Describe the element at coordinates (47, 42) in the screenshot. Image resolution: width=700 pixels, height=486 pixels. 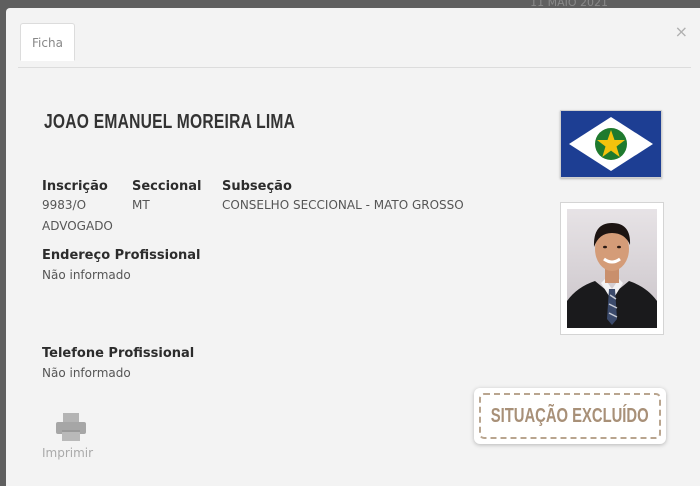
I see `tab-ficha: Ficha` at that location.